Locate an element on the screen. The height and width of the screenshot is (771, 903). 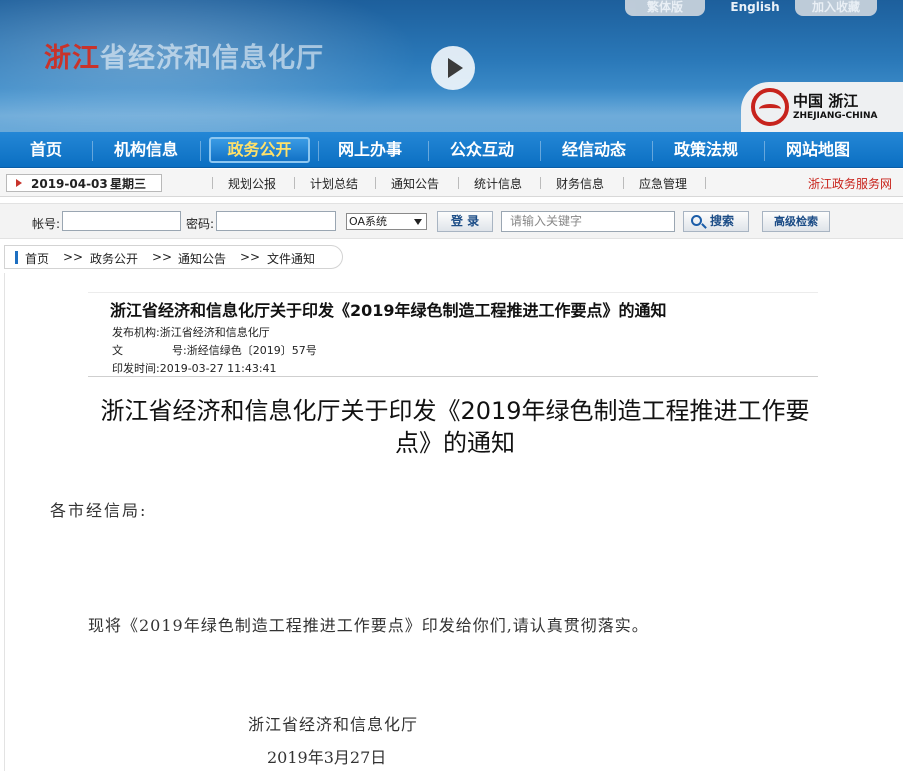
system-select-value: OA系统 is located at coordinates (368, 221).